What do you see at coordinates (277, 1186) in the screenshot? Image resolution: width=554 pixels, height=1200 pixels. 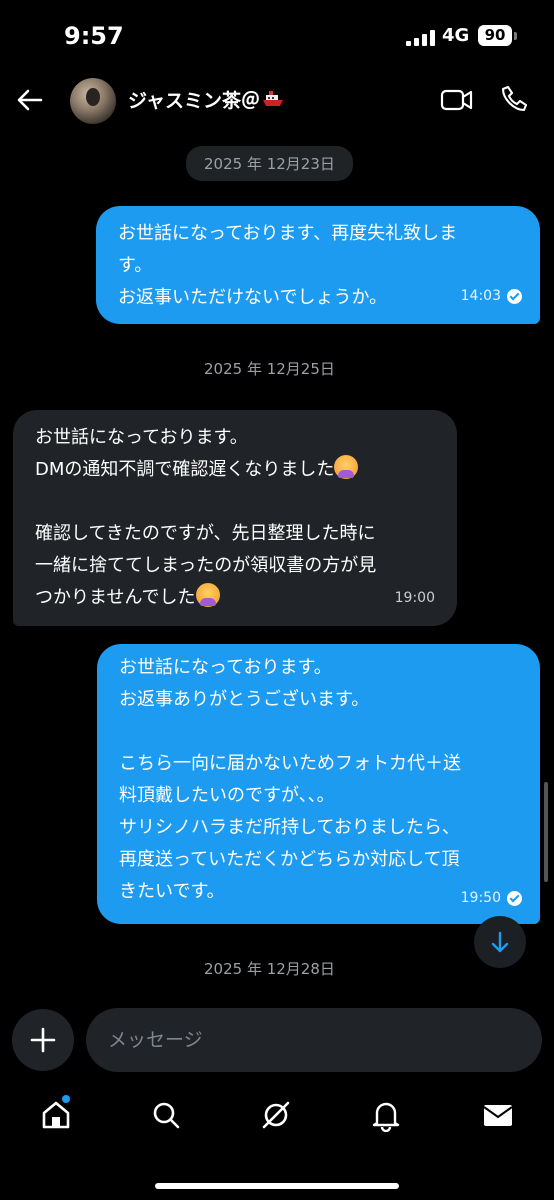 I see `home-indicator` at bounding box center [277, 1186].